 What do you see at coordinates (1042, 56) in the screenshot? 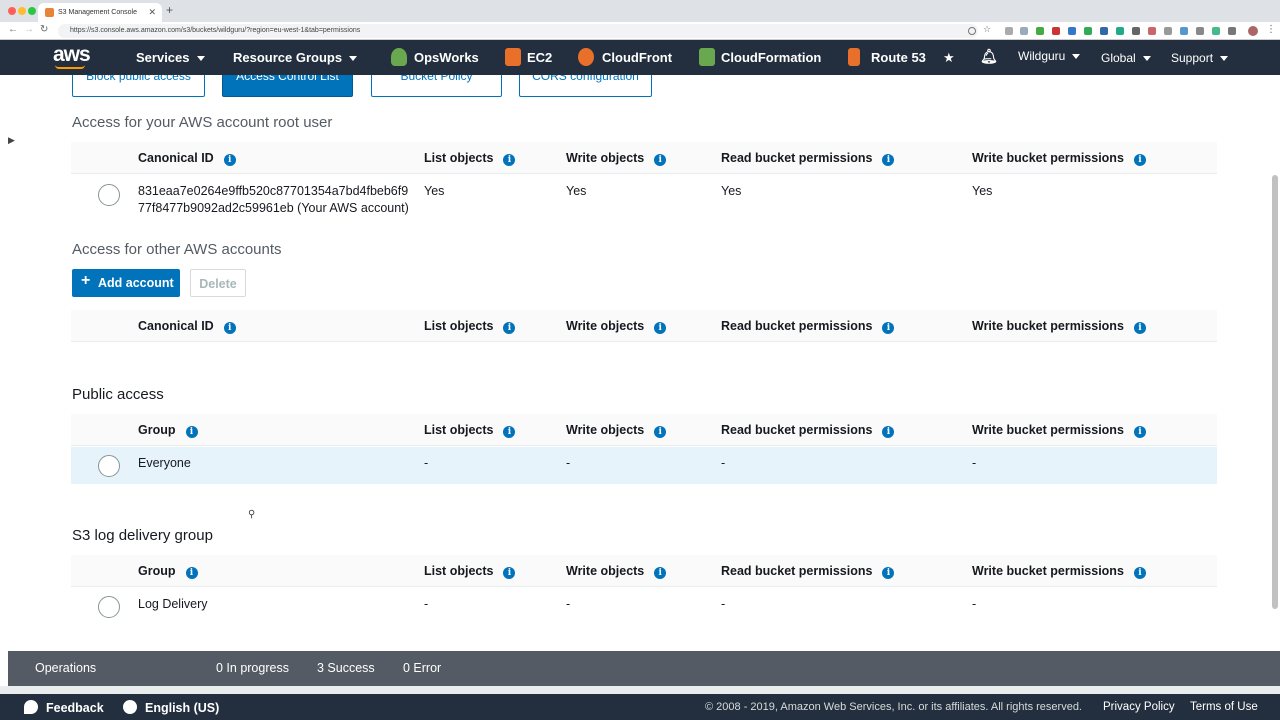
I see `account-name: Wildguru` at bounding box center [1042, 56].